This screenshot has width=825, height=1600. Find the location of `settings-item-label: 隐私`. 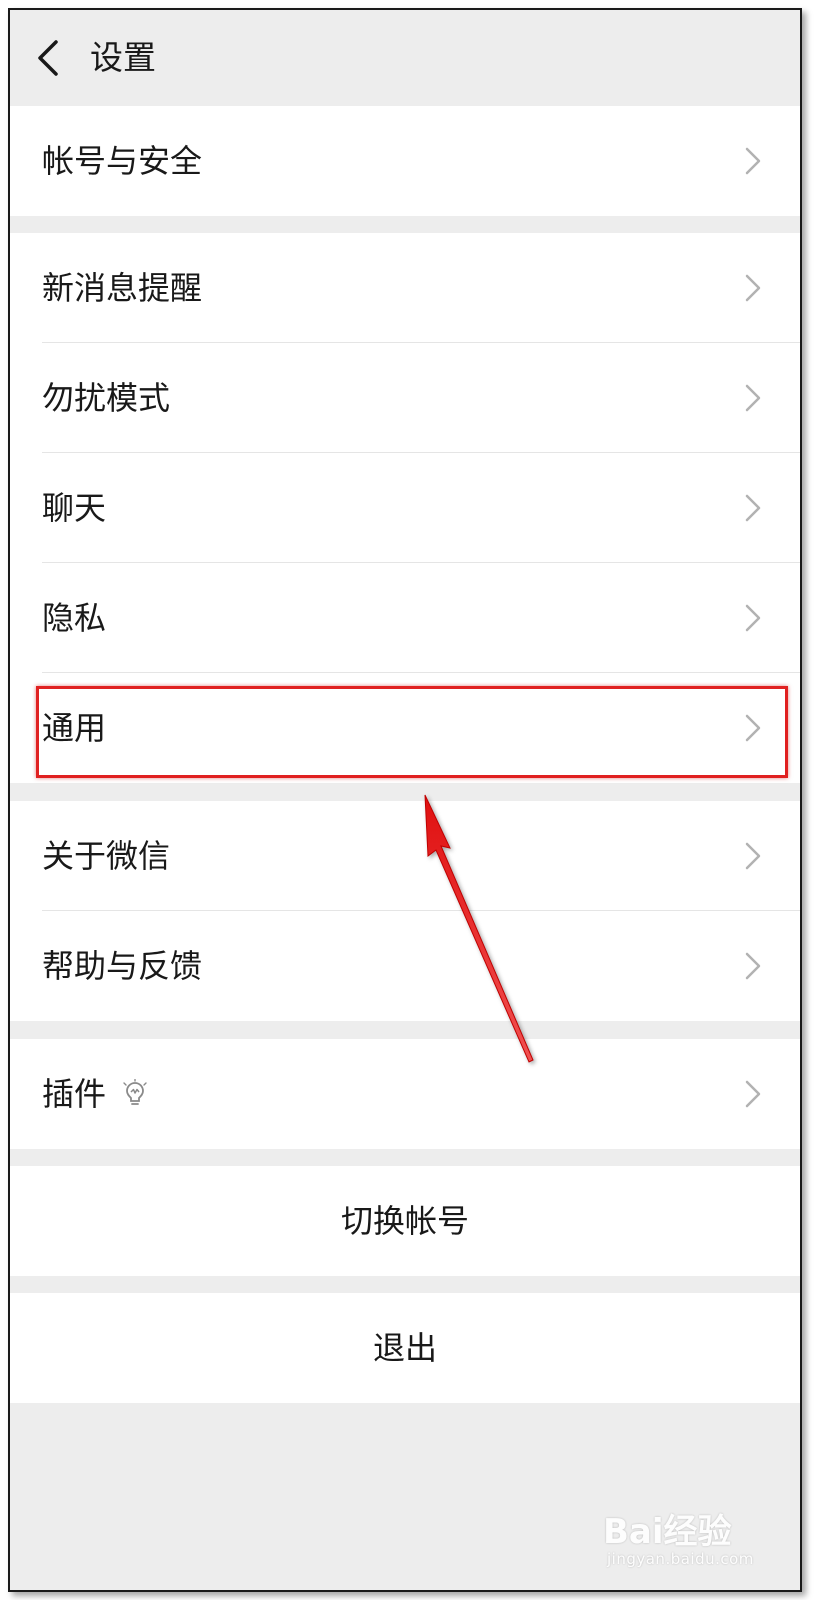

settings-item-label: 隐私 is located at coordinates (74, 618).